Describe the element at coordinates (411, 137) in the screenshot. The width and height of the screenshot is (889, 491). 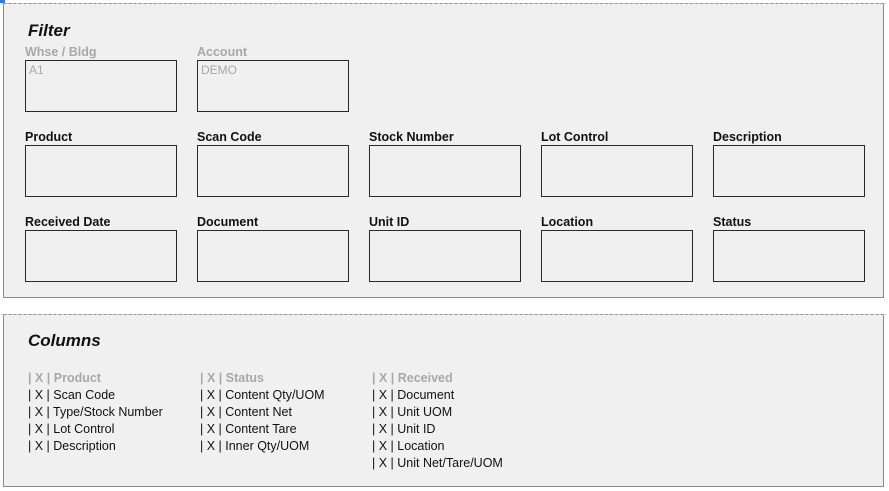
I see `stock-number-label: Stock Number` at that location.